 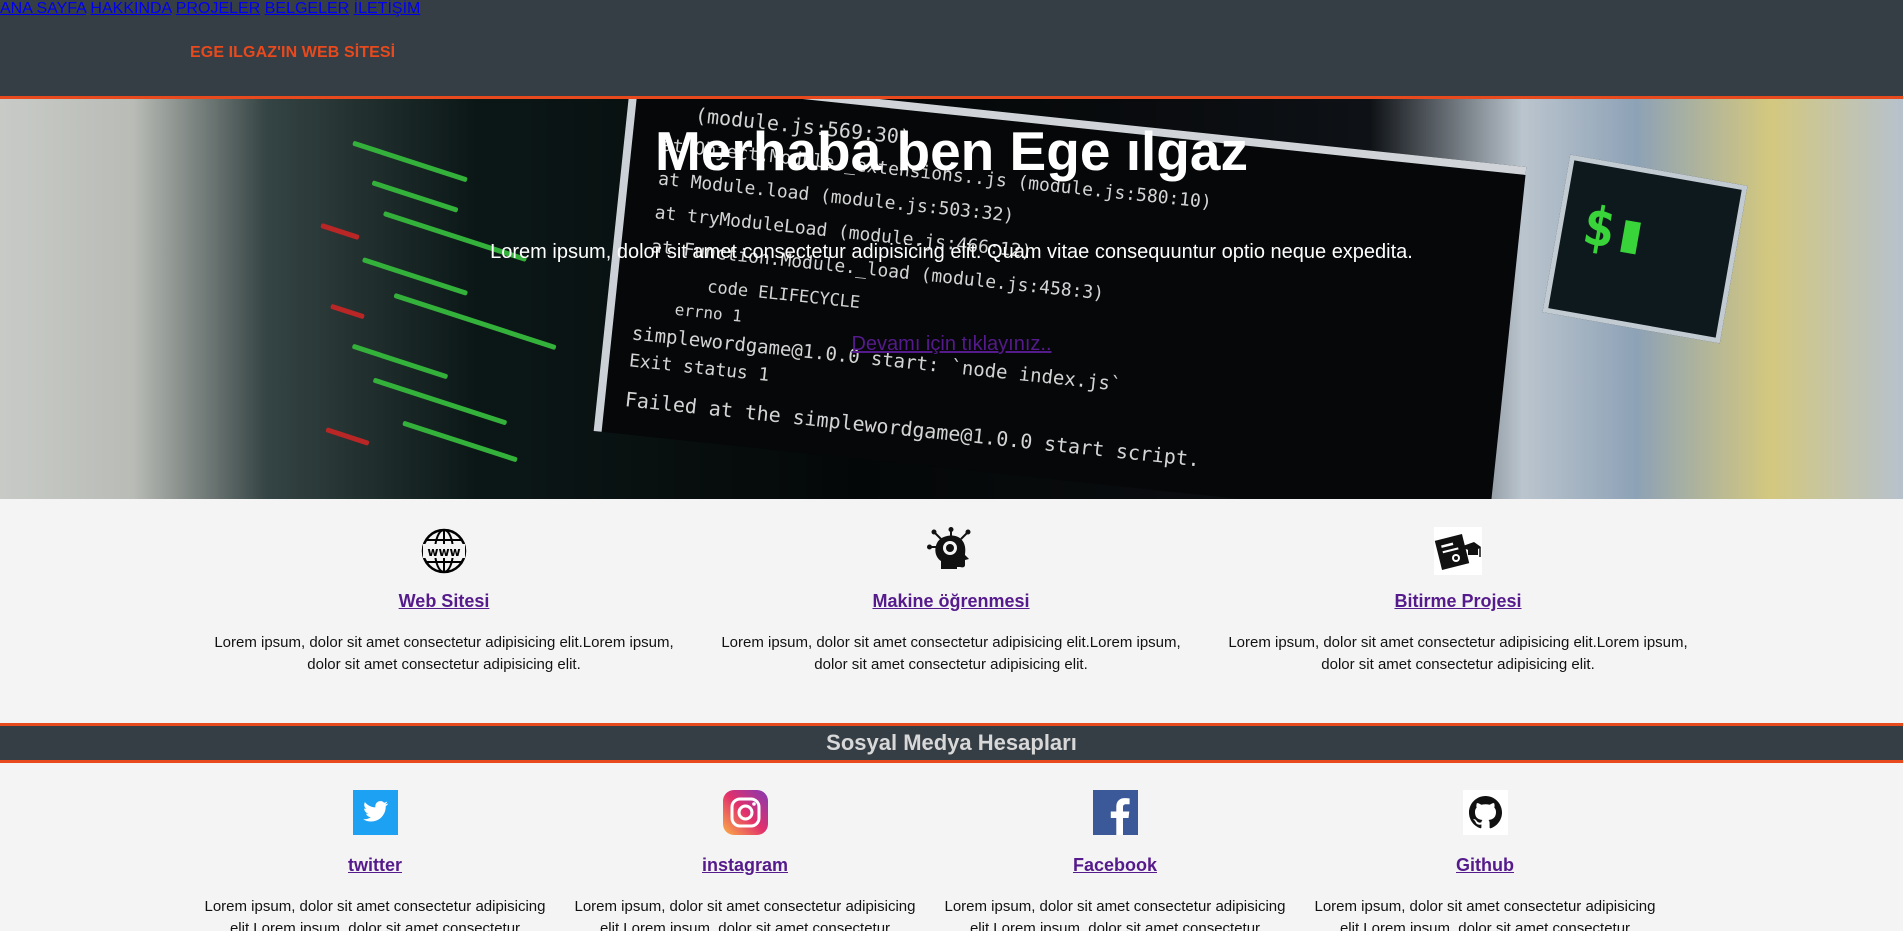 What do you see at coordinates (43, 8) in the screenshot?
I see `nav-link-ana-sayfa: ANA SAYFA` at bounding box center [43, 8].